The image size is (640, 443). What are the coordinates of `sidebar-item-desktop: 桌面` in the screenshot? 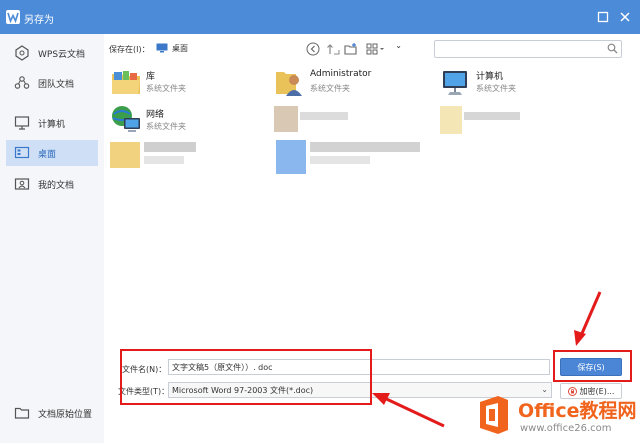 It's located at (52, 153).